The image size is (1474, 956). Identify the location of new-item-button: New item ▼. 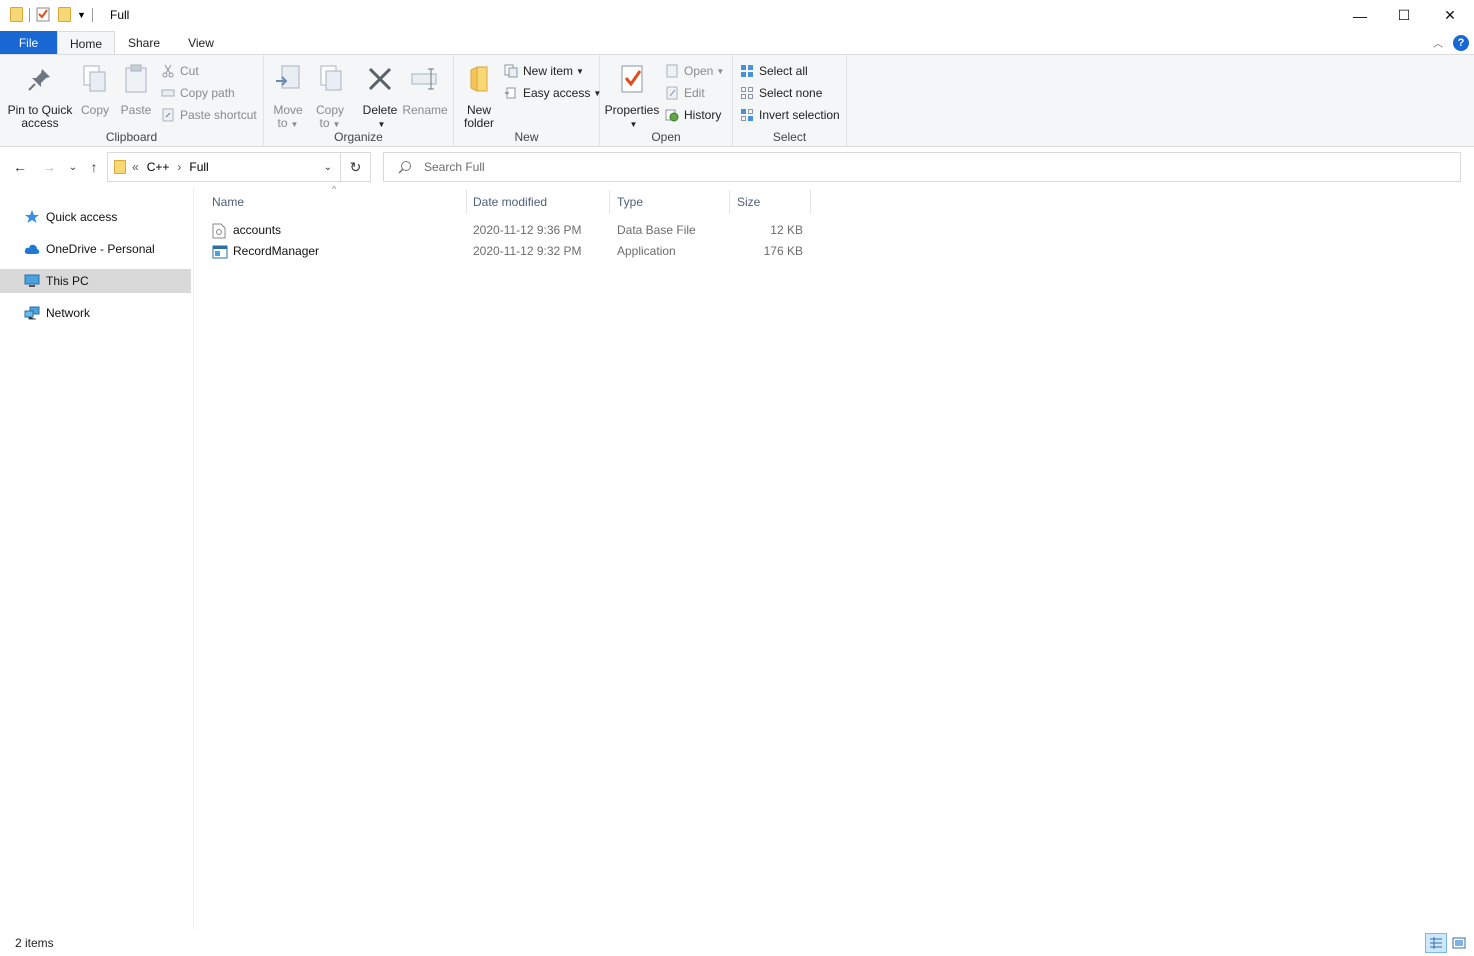
(544, 71).